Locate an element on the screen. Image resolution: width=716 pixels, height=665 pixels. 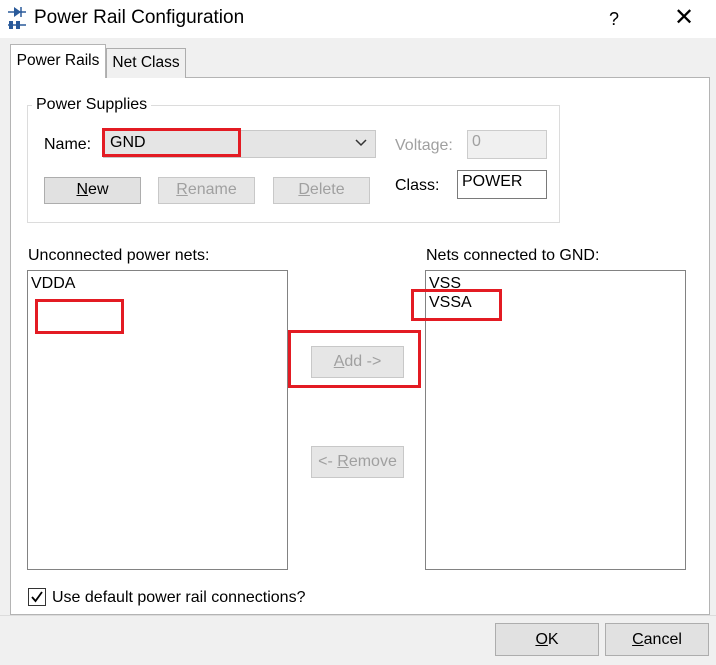
power-supplies-group is located at coordinates (293, 164).